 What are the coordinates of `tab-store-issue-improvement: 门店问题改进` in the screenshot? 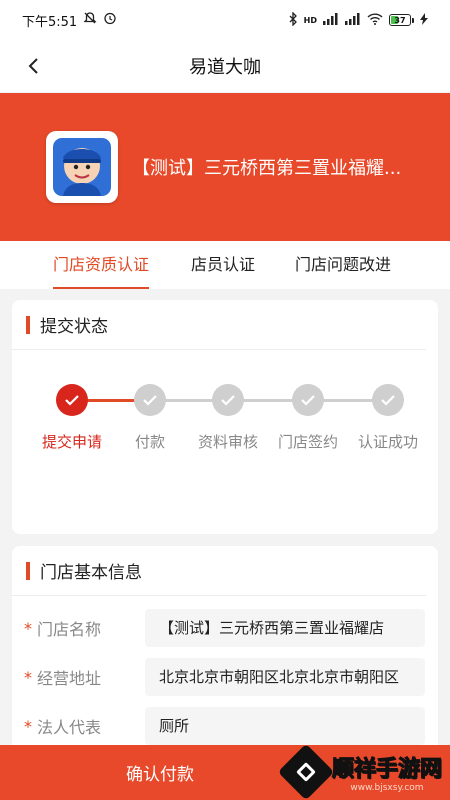 It's located at (343, 265).